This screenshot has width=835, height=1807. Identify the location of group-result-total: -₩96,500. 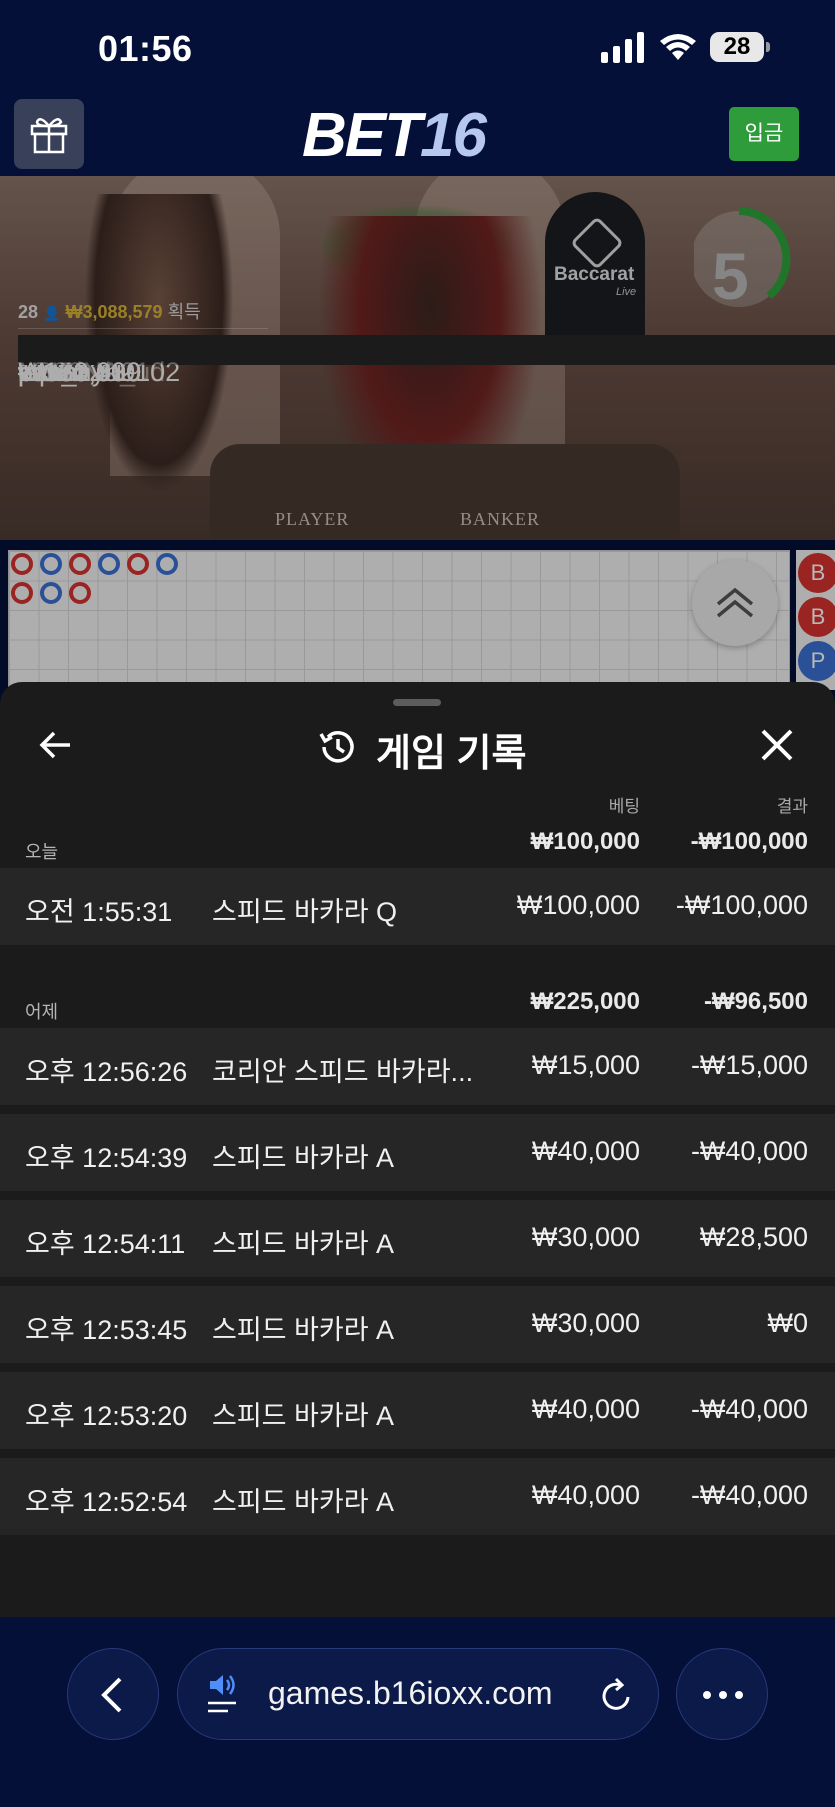
(755, 1001).